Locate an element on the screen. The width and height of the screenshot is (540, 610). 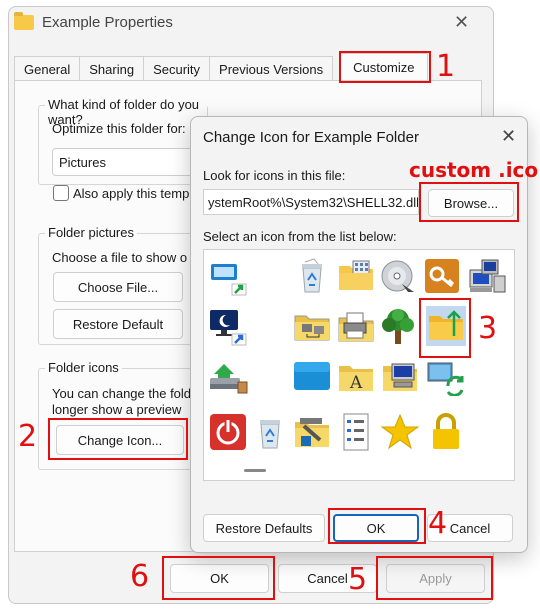
recycle-bin-full-icon is located at coordinates (312, 276).